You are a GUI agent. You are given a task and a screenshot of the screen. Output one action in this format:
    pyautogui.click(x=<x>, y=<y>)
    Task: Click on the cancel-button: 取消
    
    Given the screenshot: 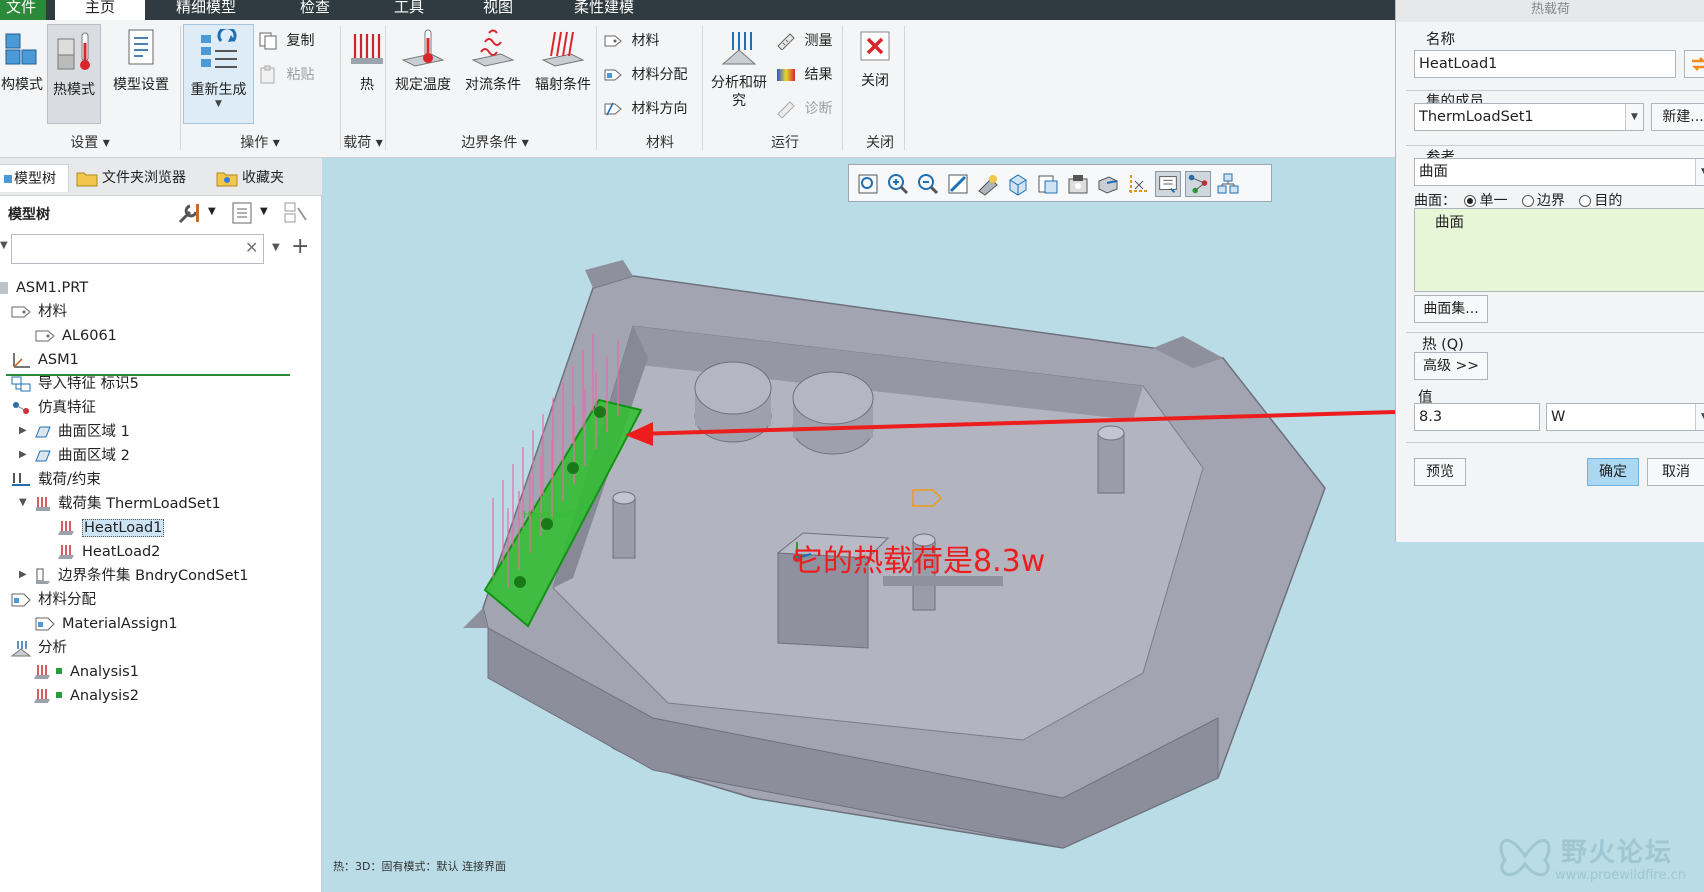 What is the action you would take?
    pyautogui.click(x=1675, y=472)
    